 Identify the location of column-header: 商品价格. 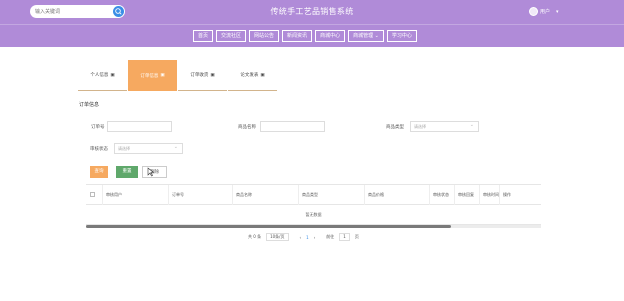
(397, 194).